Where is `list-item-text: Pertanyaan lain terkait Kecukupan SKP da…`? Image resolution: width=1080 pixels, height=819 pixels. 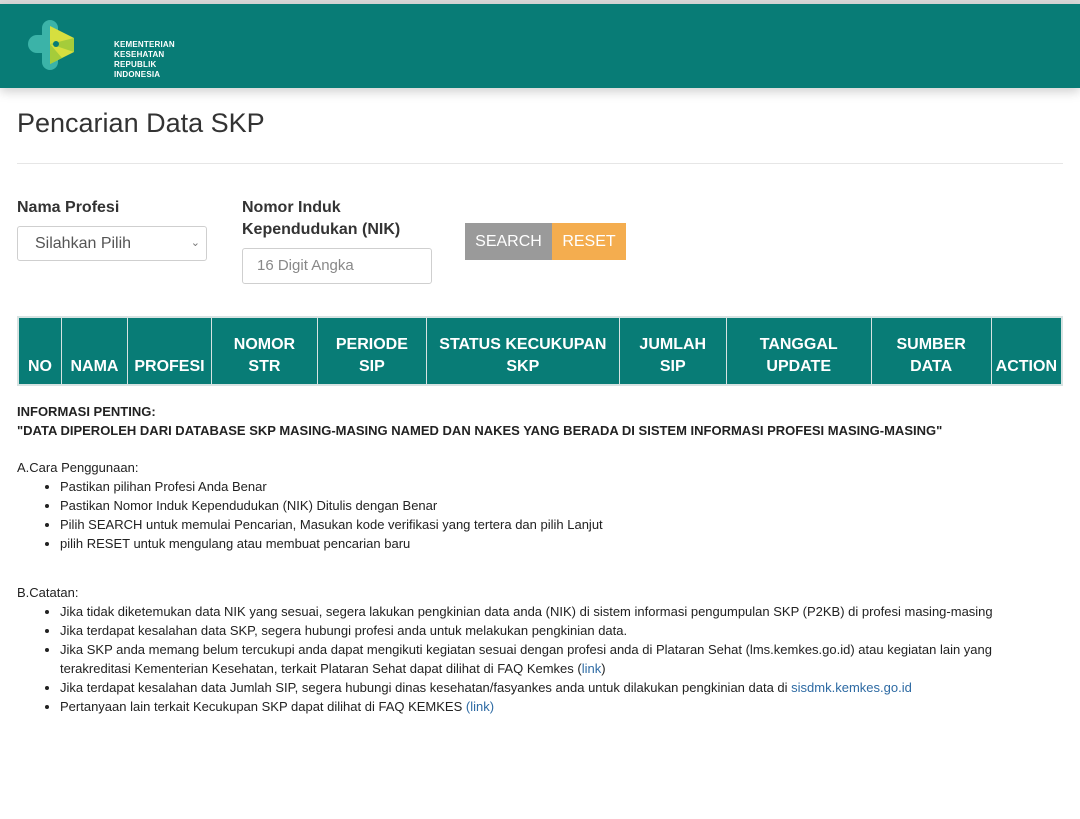 list-item-text: Pertanyaan lain terkait Kecukupan SKP da… is located at coordinates (263, 706).